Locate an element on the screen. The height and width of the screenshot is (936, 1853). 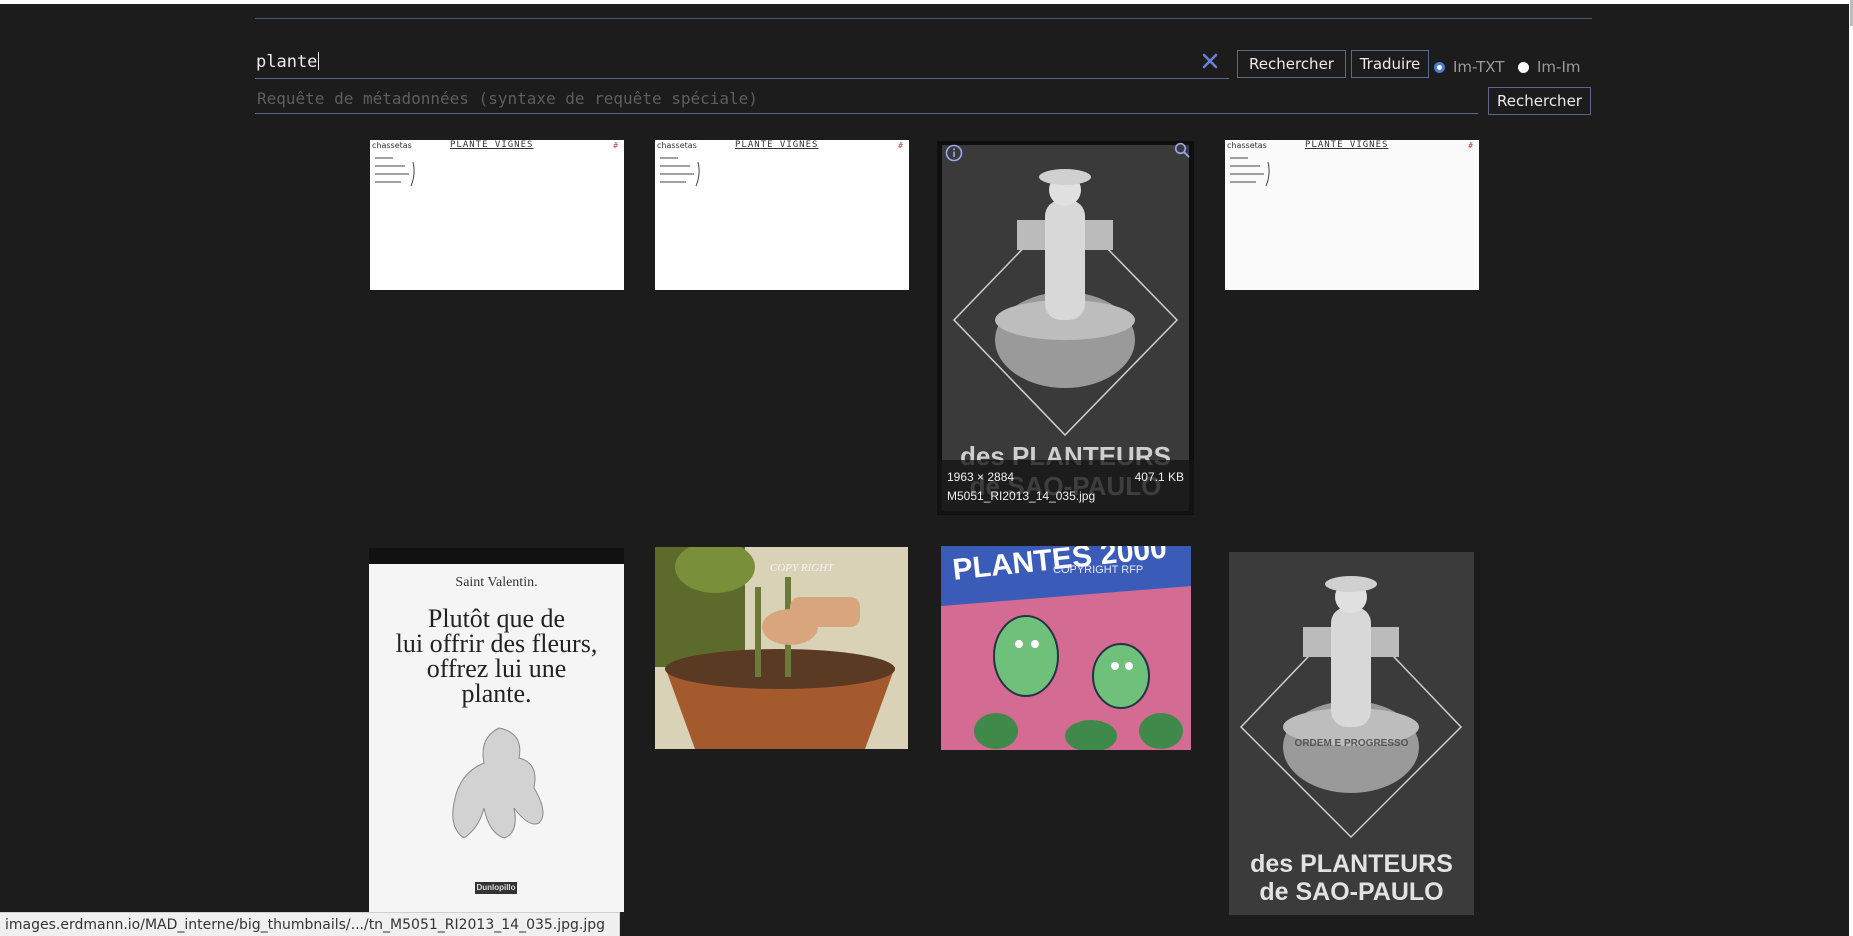
search-input: plante is located at coordinates (742, 62).